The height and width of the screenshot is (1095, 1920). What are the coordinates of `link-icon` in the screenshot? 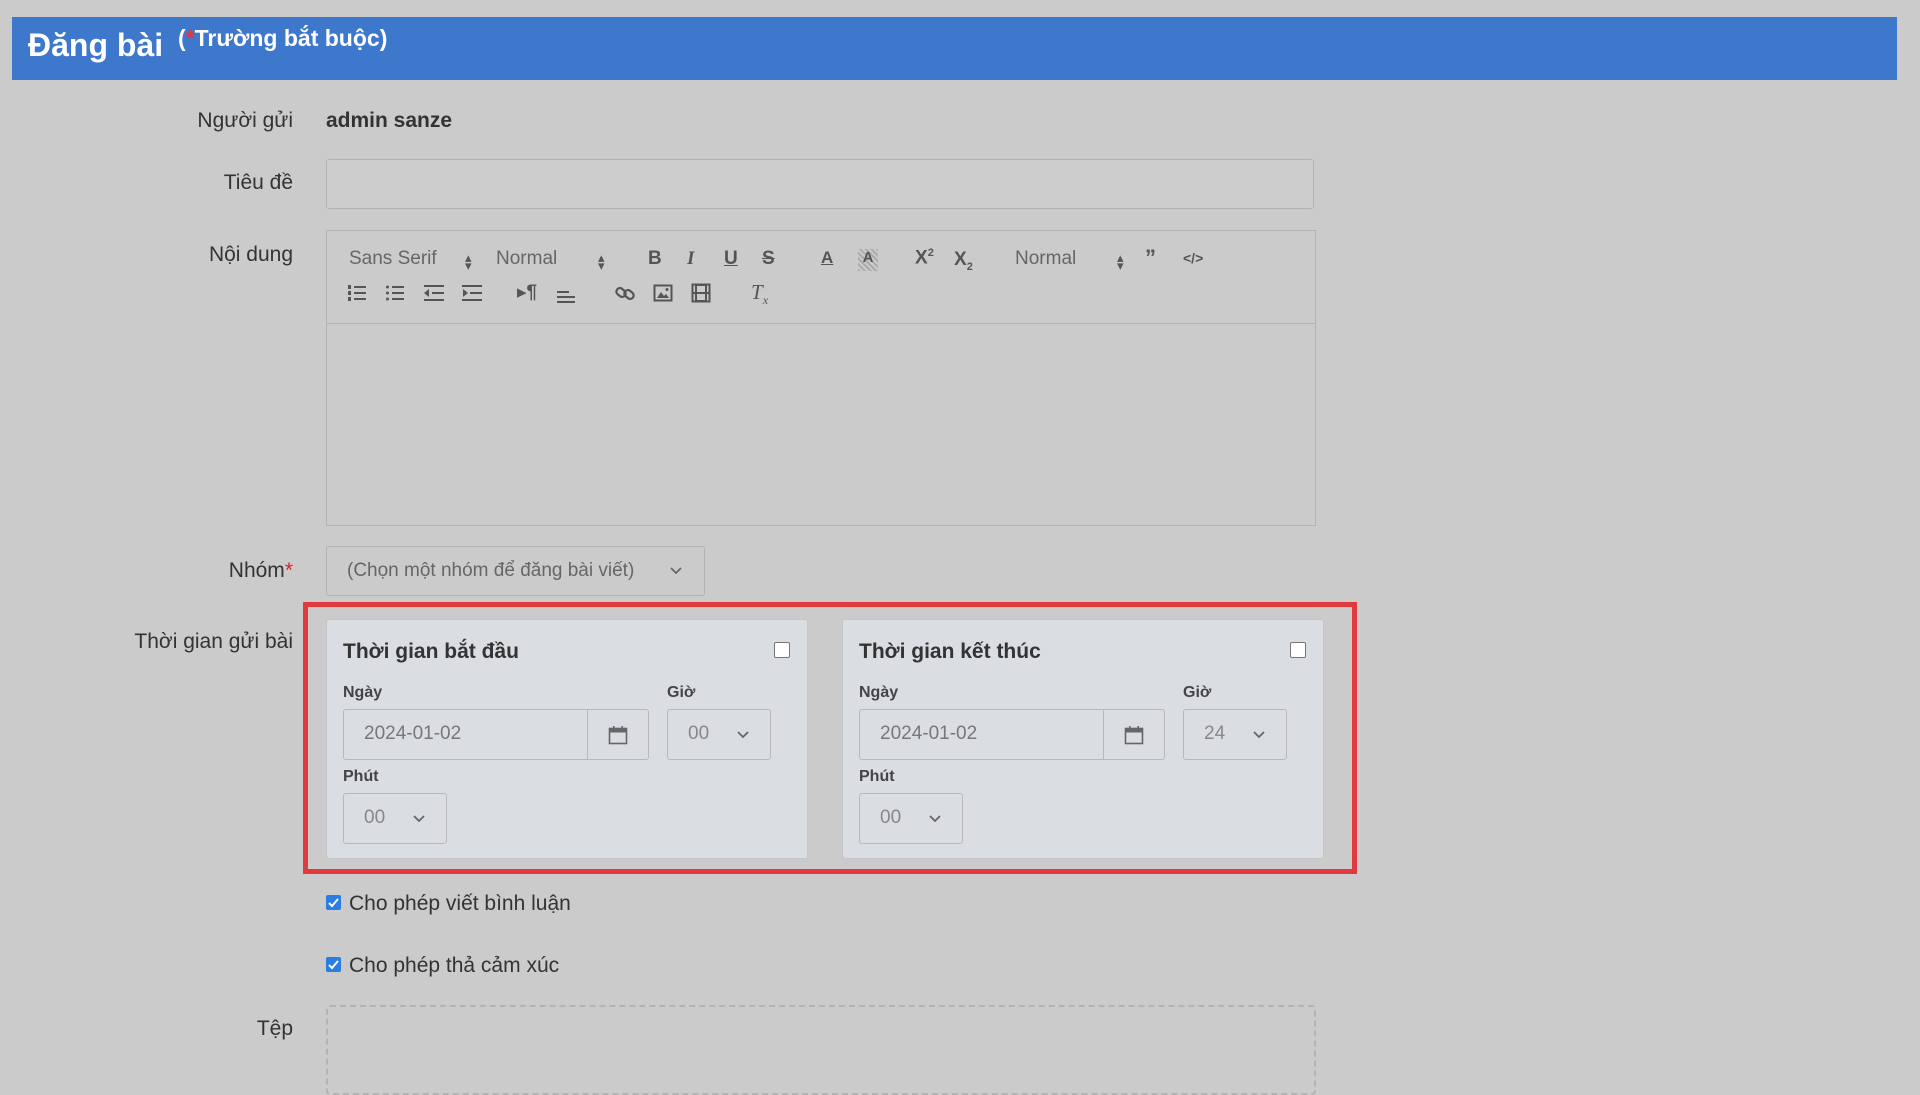 It's located at (625, 295).